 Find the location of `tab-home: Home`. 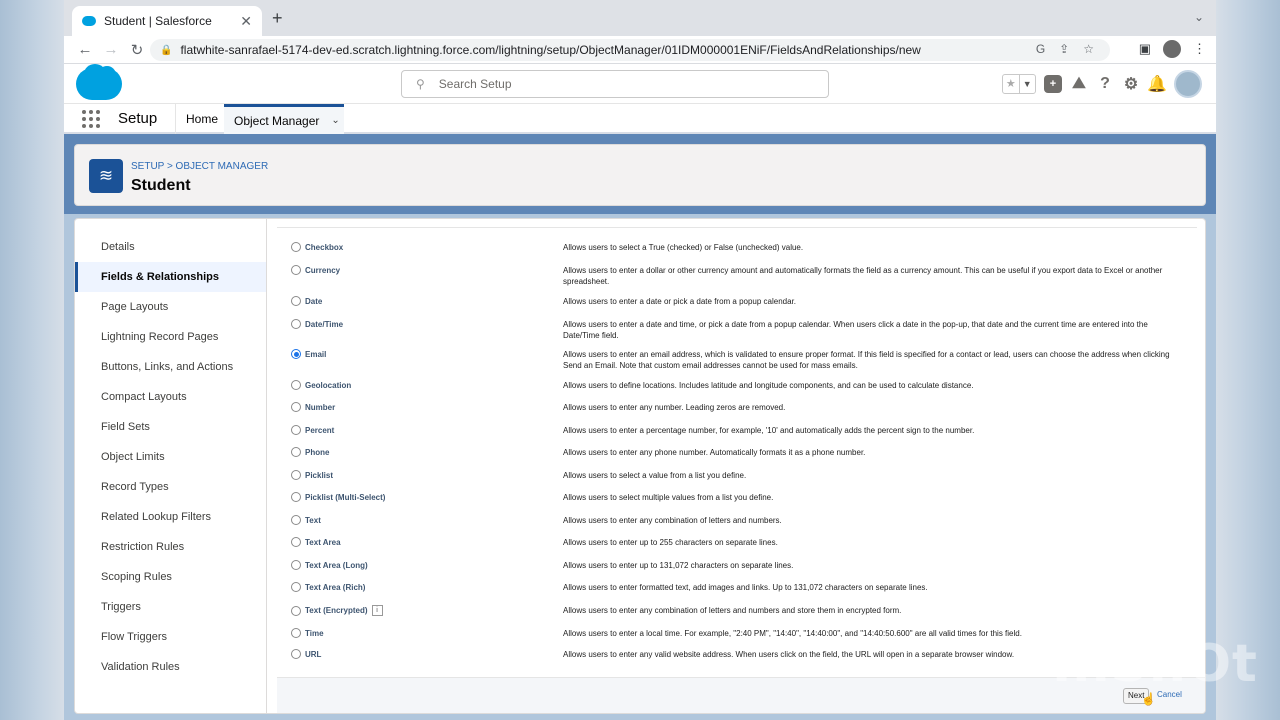

tab-home: Home is located at coordinates (202, 119).